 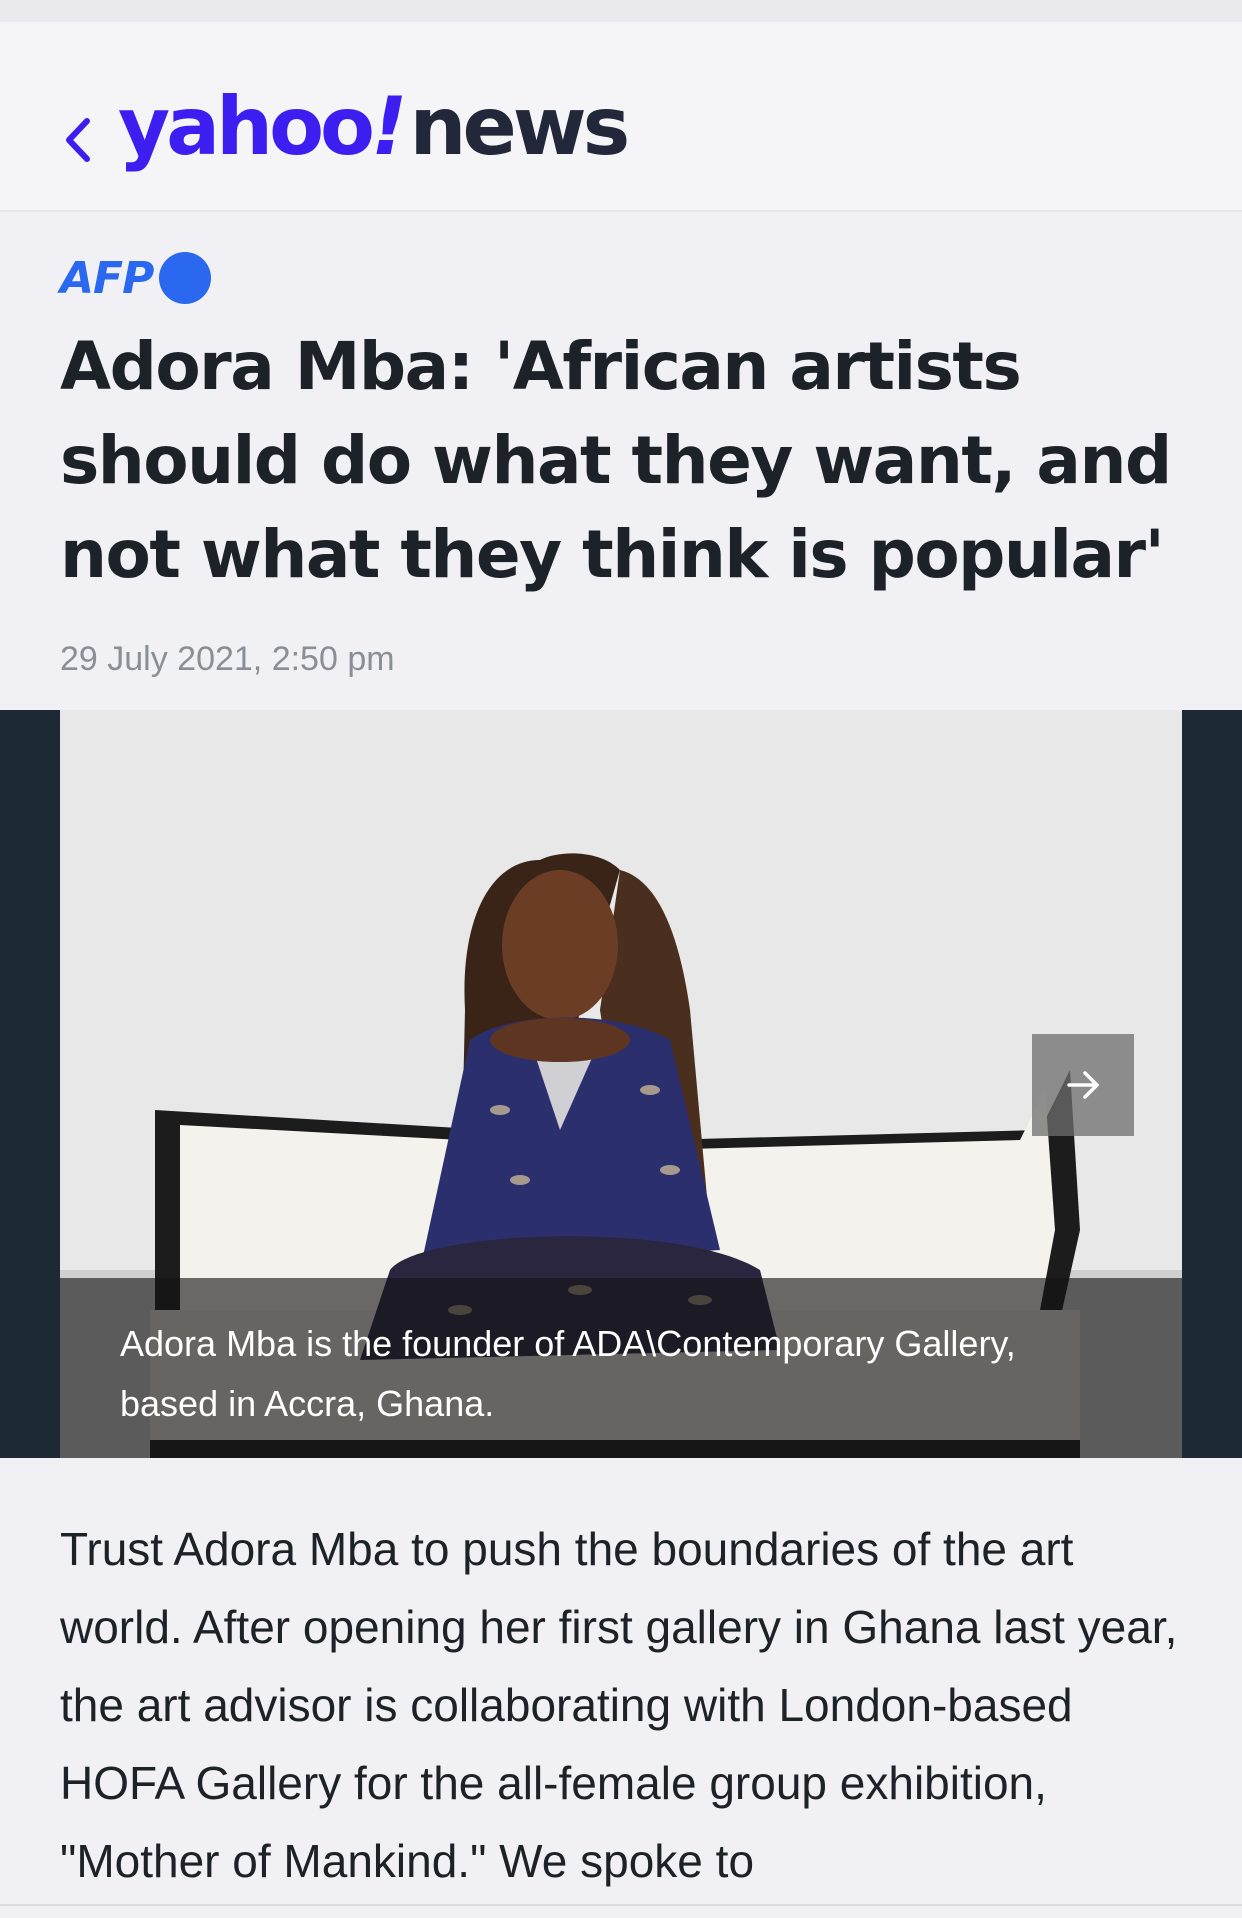 I want to click on provider-badge: AFP, so click(x=136, y=278).